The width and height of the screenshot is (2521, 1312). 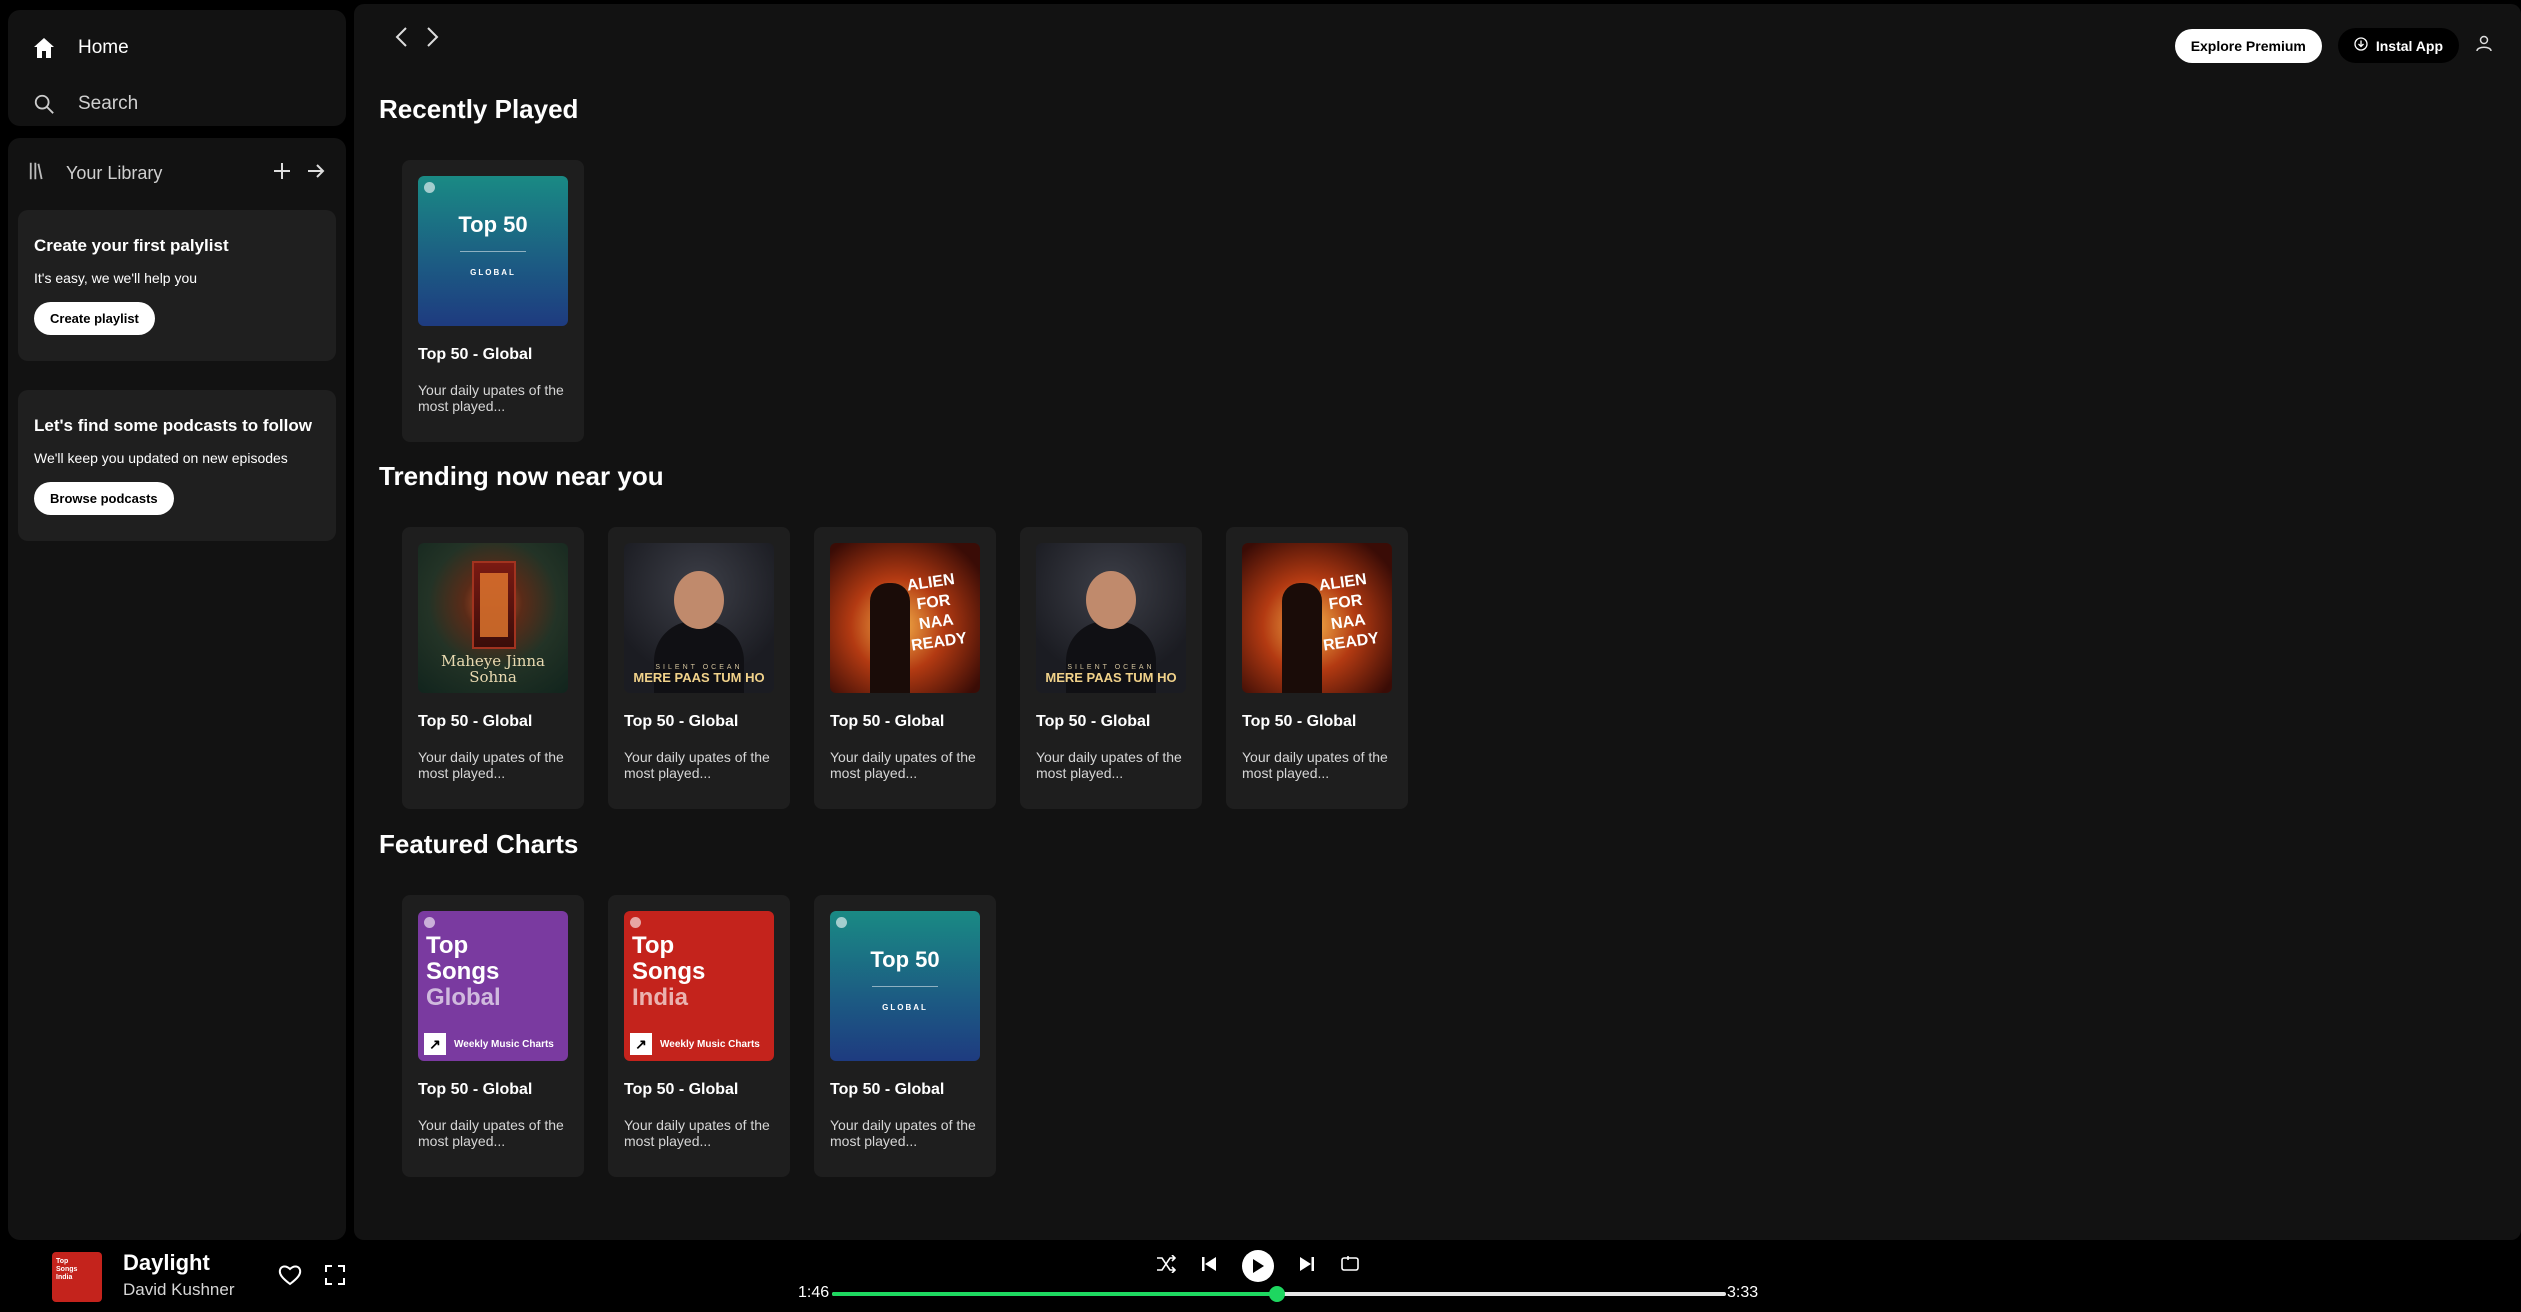 What do you see at coordinates (104, 498) in the screenshot?
I see `browse-podcasts-button: Browse podcasts` at bounding box center [104, 498].